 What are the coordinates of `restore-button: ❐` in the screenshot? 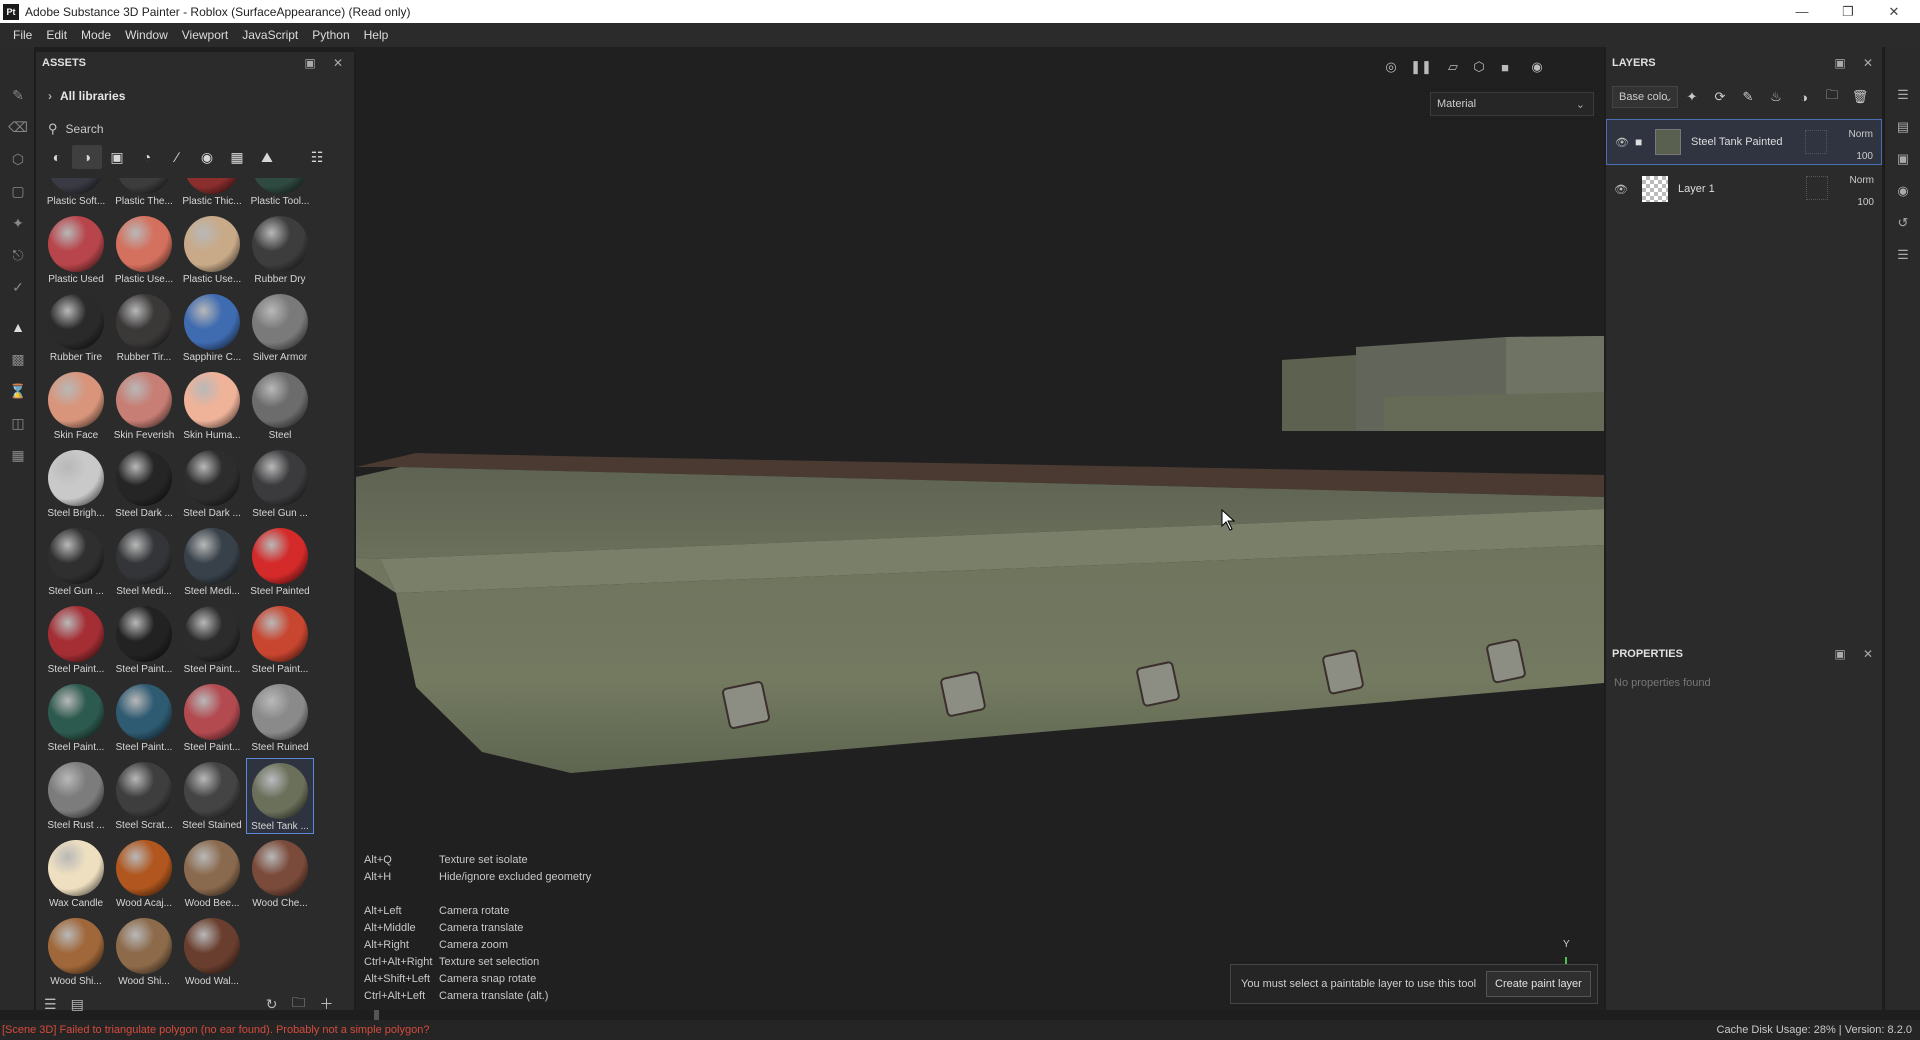 It's located at (1848, 11).